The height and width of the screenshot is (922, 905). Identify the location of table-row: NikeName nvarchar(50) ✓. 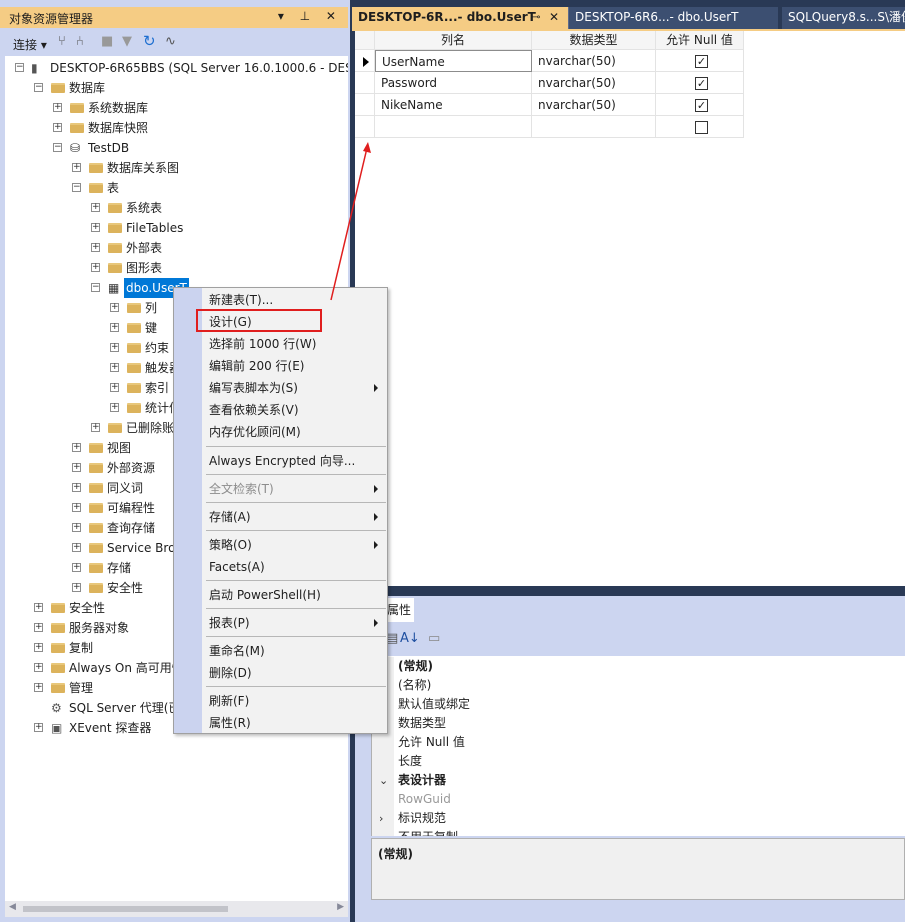
(549, 105).